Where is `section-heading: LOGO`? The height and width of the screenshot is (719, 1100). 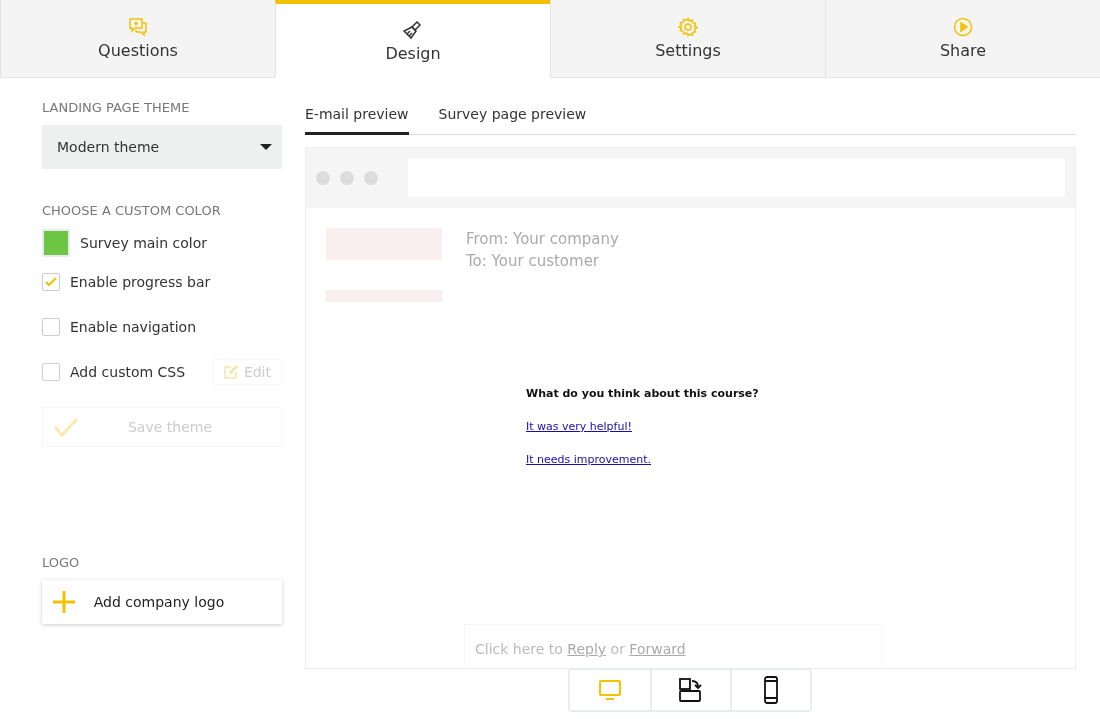 section-heading: LOGO is located at coordinates (61, 562).